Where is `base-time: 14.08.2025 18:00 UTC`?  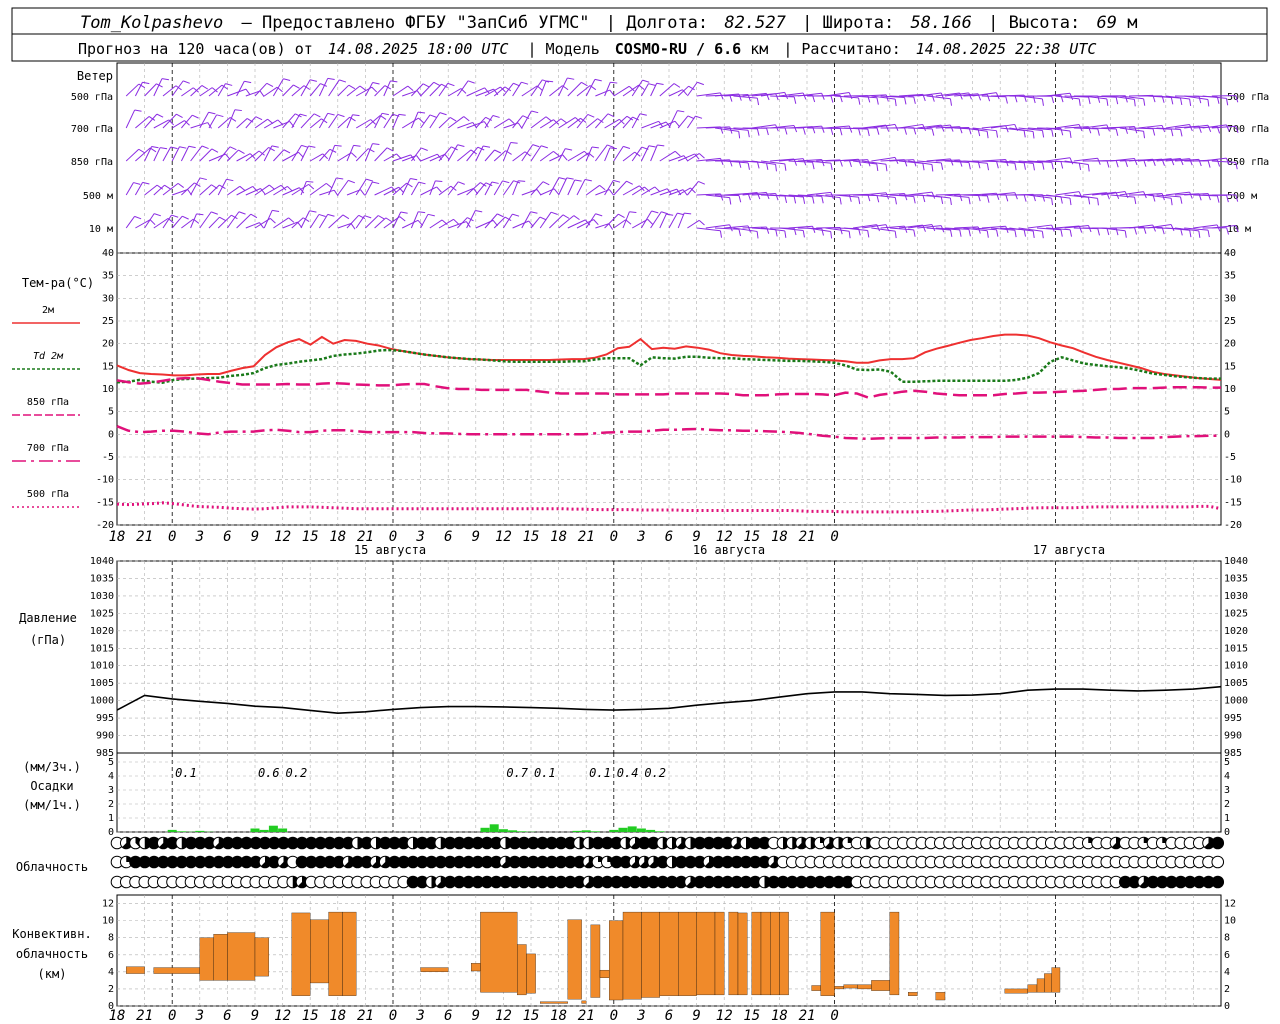
base-time: 14.08.2025 18:00 UTC is located at coordinates (418, 49).